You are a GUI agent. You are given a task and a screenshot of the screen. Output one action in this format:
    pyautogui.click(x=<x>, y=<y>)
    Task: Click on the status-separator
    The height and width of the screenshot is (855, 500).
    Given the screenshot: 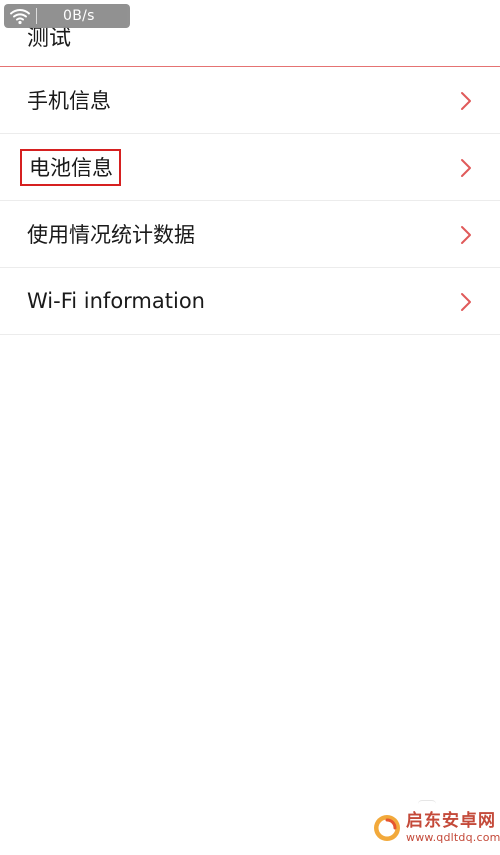 What is the action you would take?
    pyautogui.click(x=36, y=16)
    